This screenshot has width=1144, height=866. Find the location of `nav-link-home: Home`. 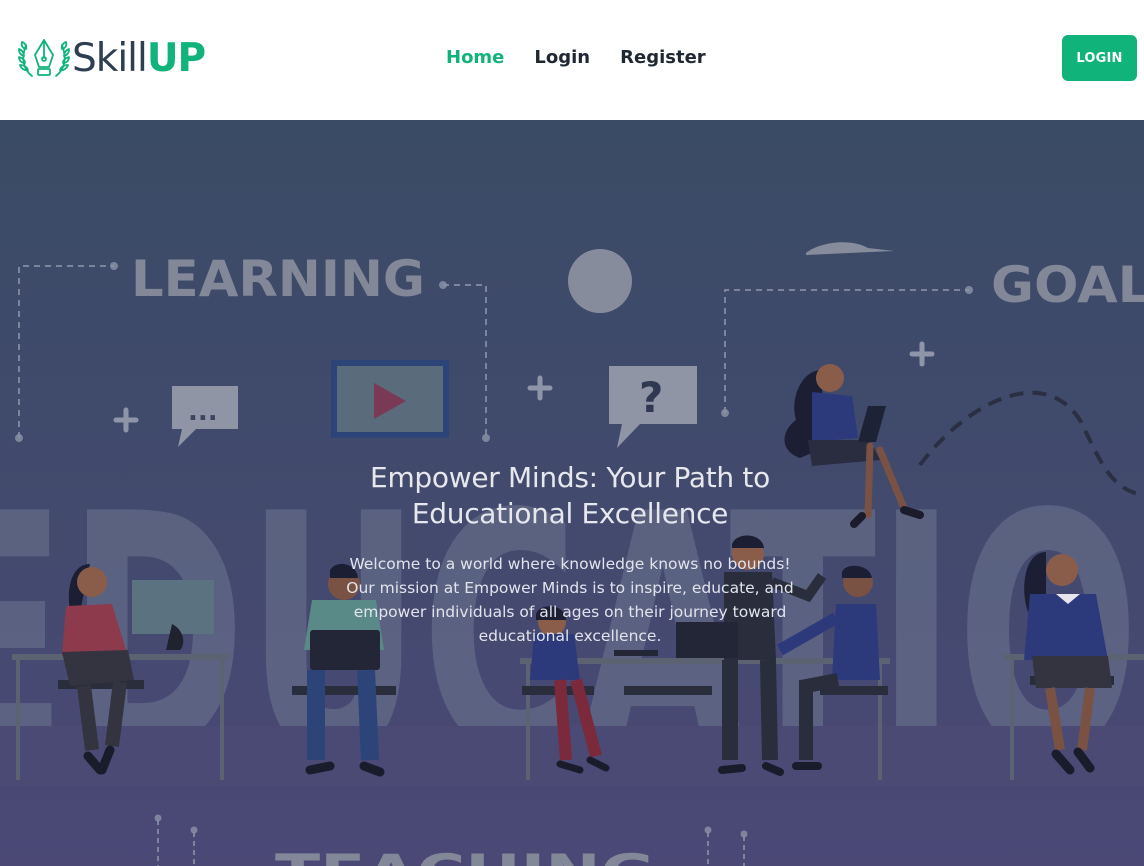

nav-link-home: Home is located at coordinates (475, 58).